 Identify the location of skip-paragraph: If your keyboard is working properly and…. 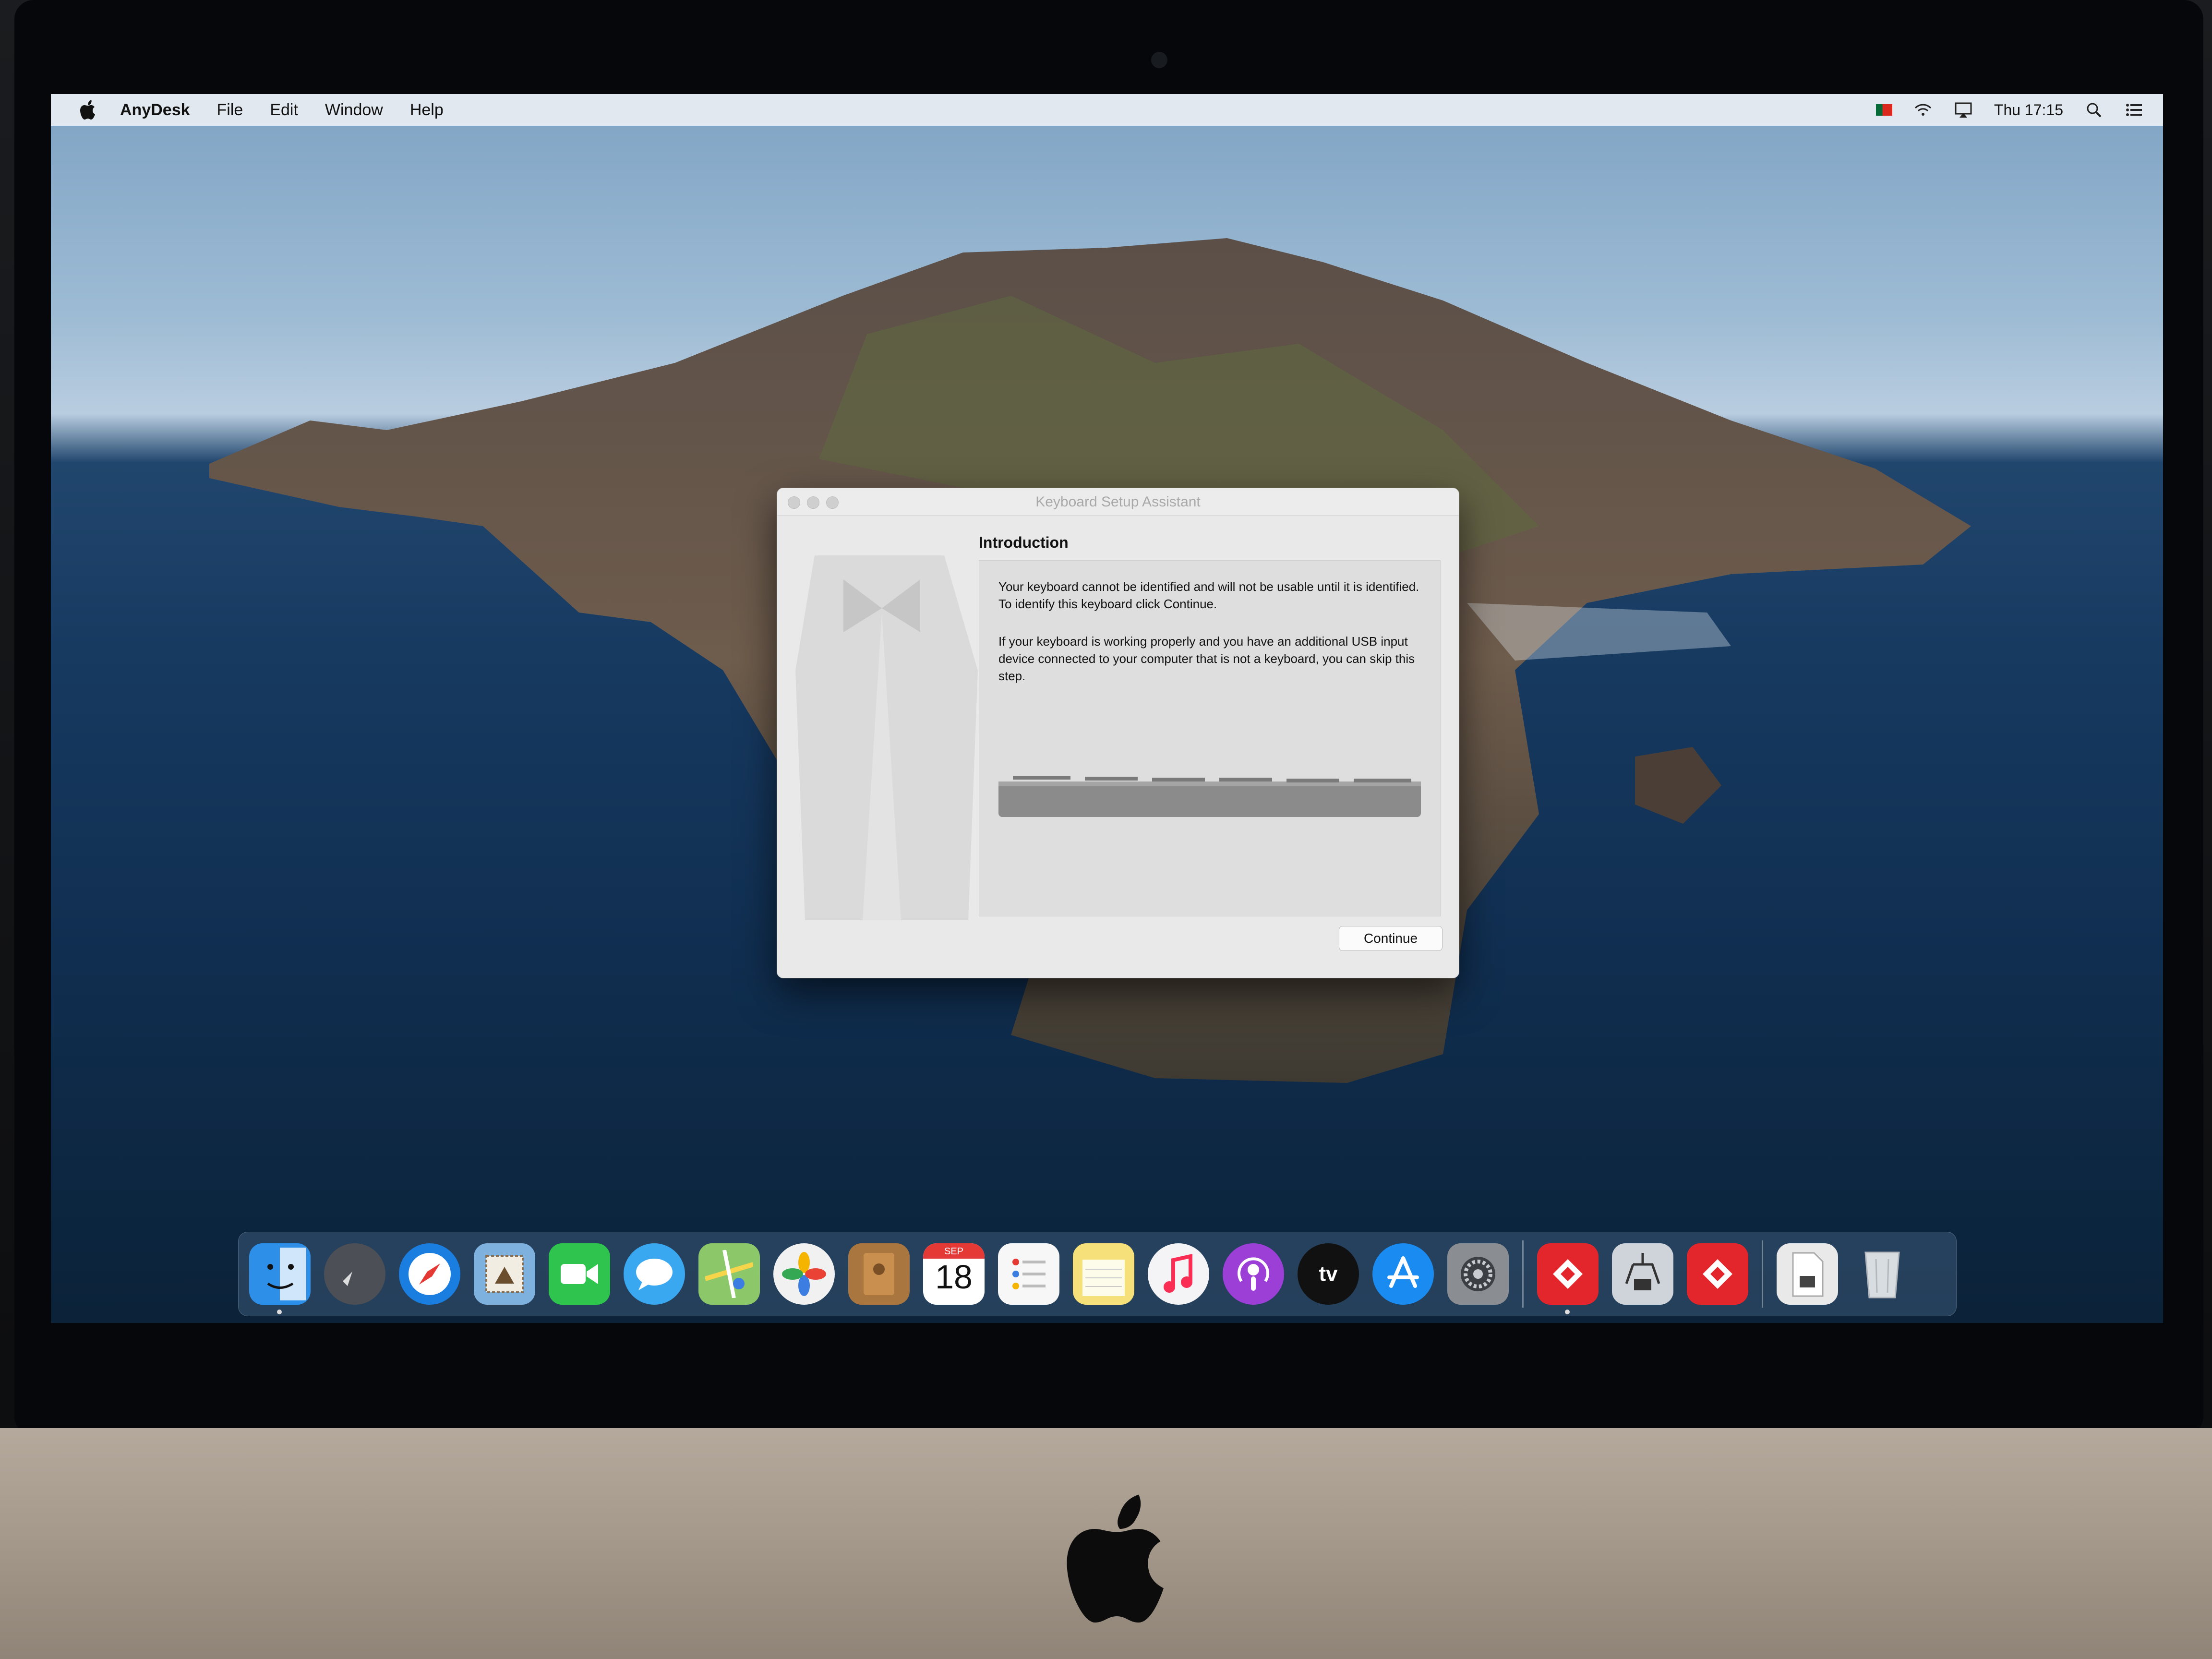
(1206, 659).